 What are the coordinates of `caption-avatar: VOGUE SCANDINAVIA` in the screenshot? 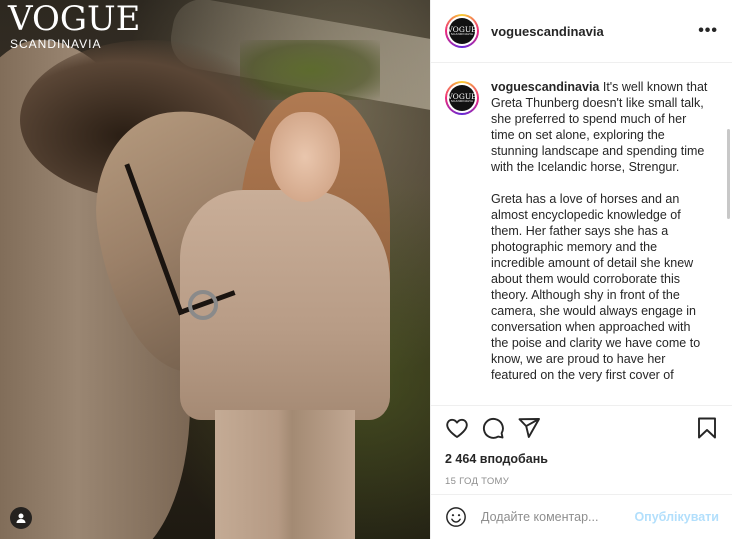 It's located at (462, 98).